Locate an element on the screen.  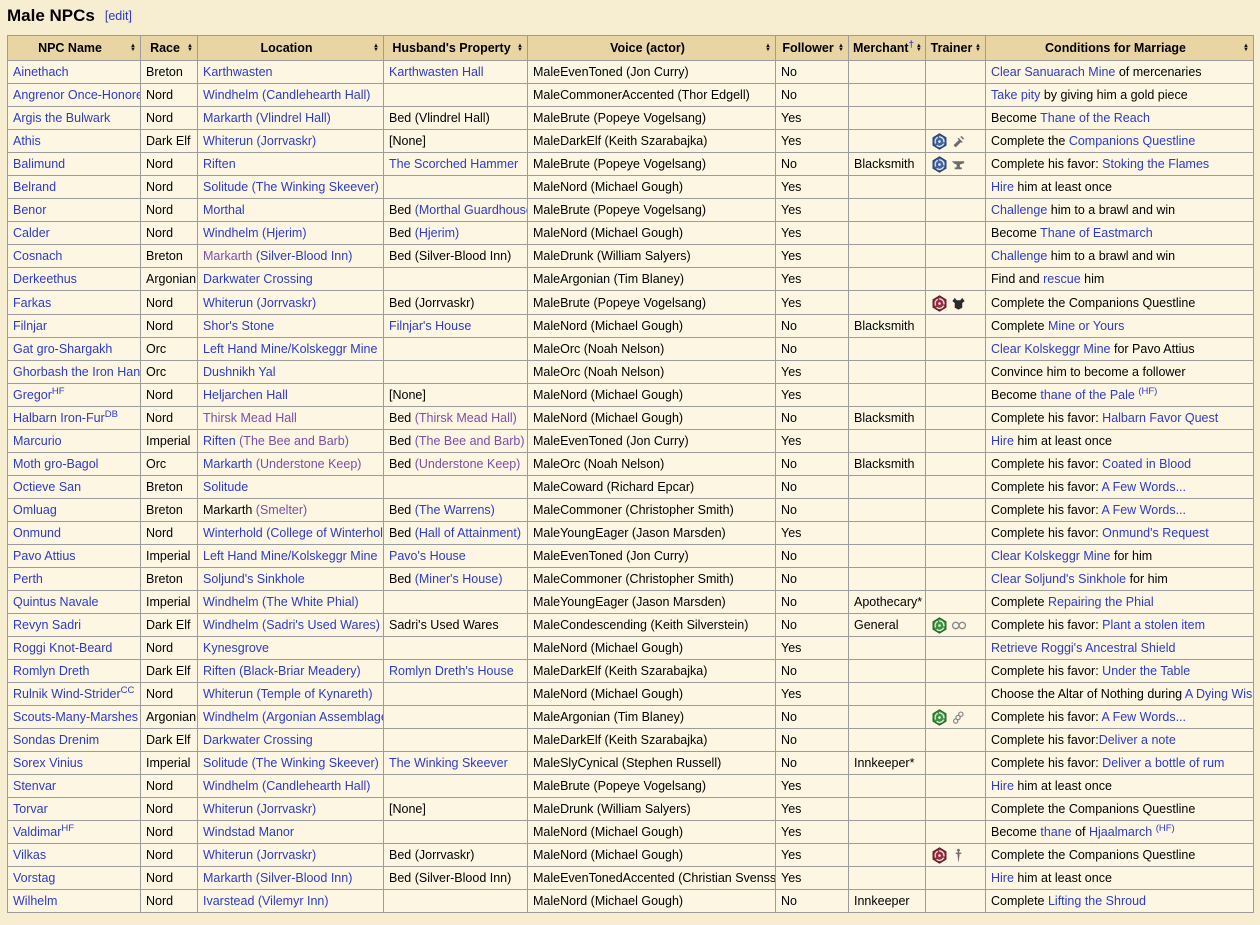
wiki-link: Stenvar is located at coordinates (34, 786).